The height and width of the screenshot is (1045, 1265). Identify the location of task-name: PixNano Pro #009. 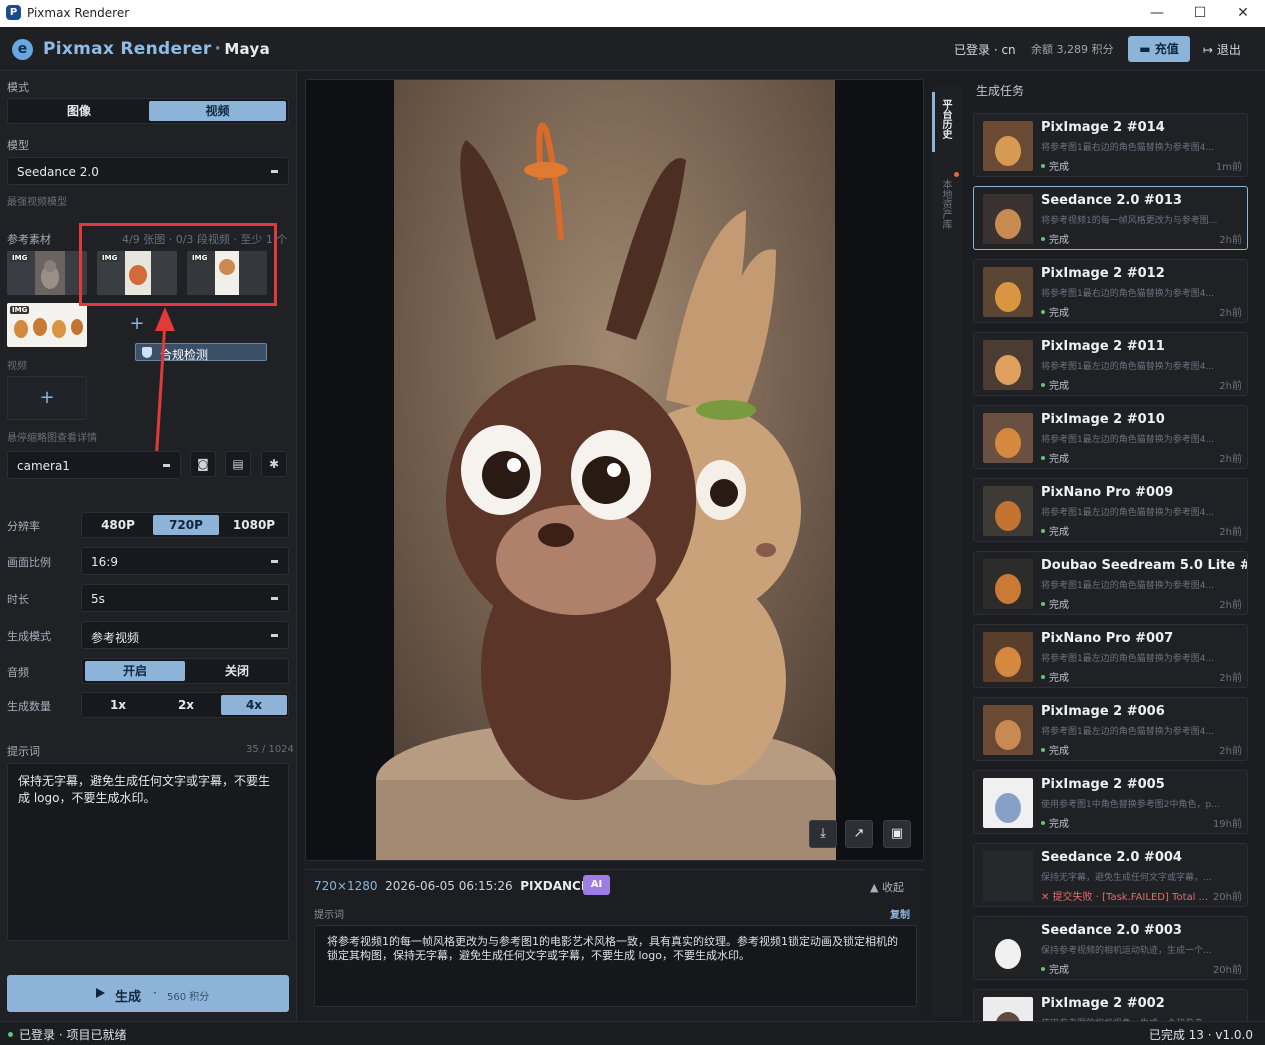
(1107, 492).